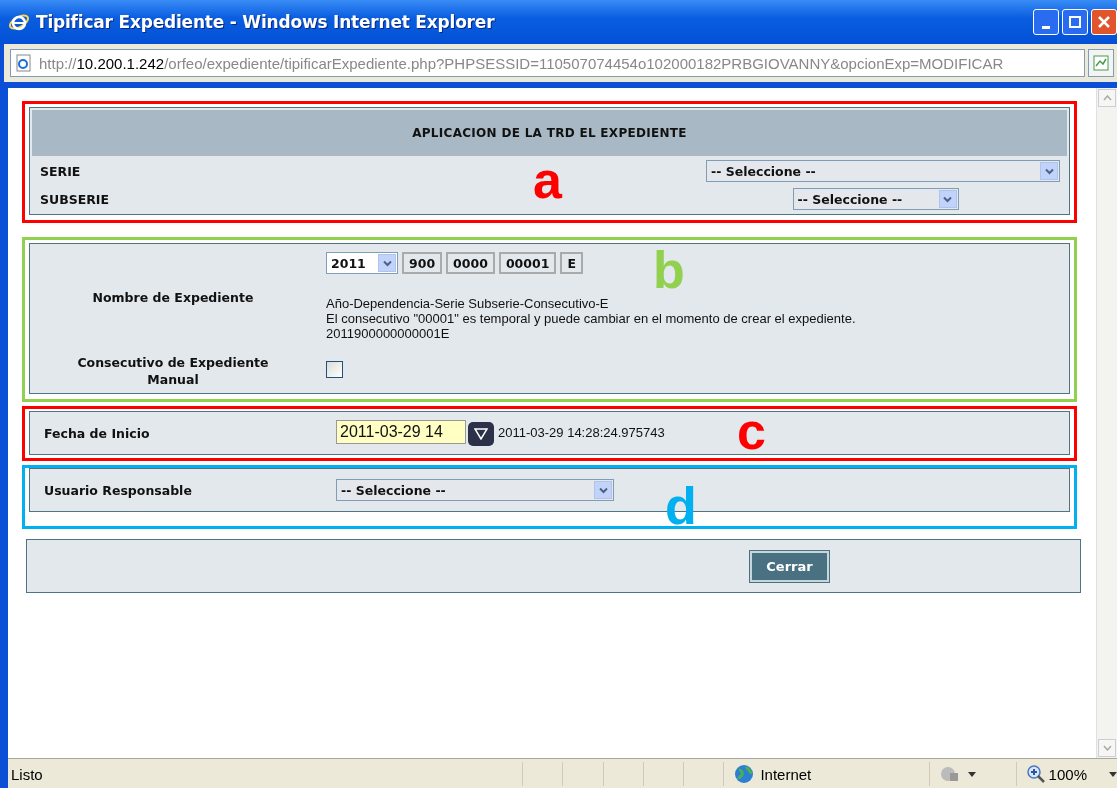 The width and height of the screenshot is (1117, 788). I want to click on page-icon, so click(24, 63).